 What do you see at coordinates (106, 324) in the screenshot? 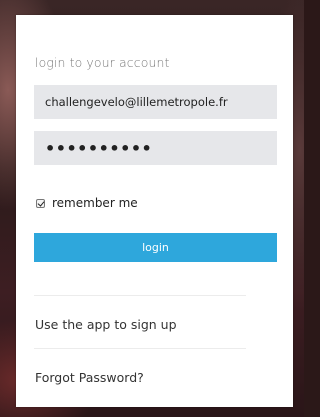
I see `signup-link: Use the app to sign up` at bounding box center [106, 324].